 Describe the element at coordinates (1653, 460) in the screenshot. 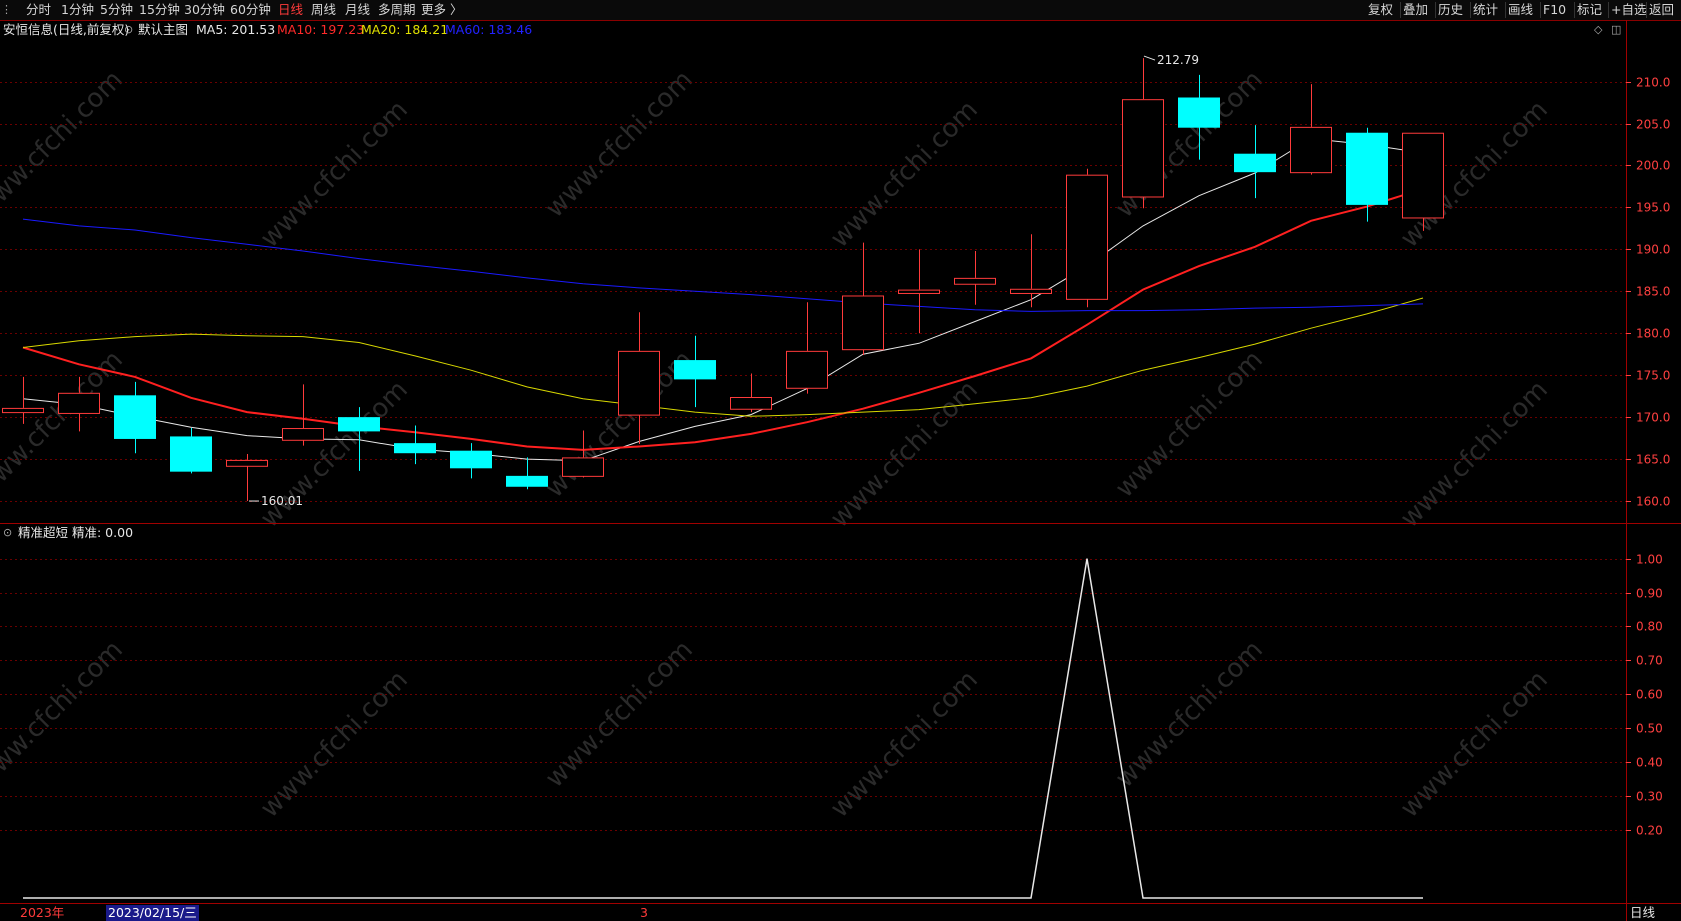

I see `main-tick-label-1: 165.0` at that location.